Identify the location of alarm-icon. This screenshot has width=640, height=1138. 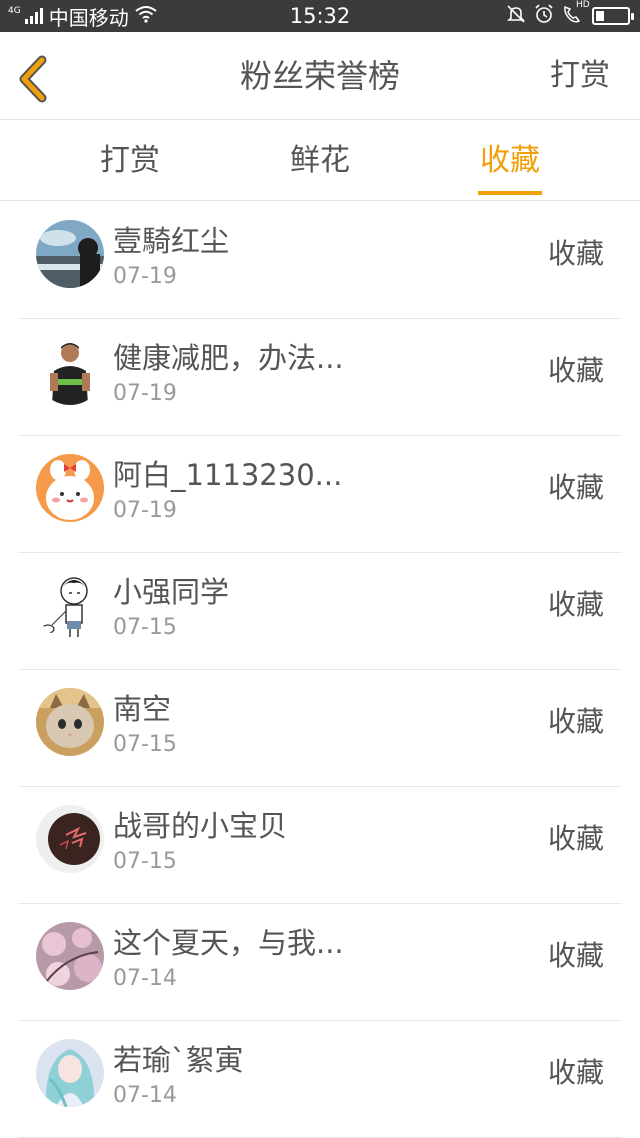
(544, 16).